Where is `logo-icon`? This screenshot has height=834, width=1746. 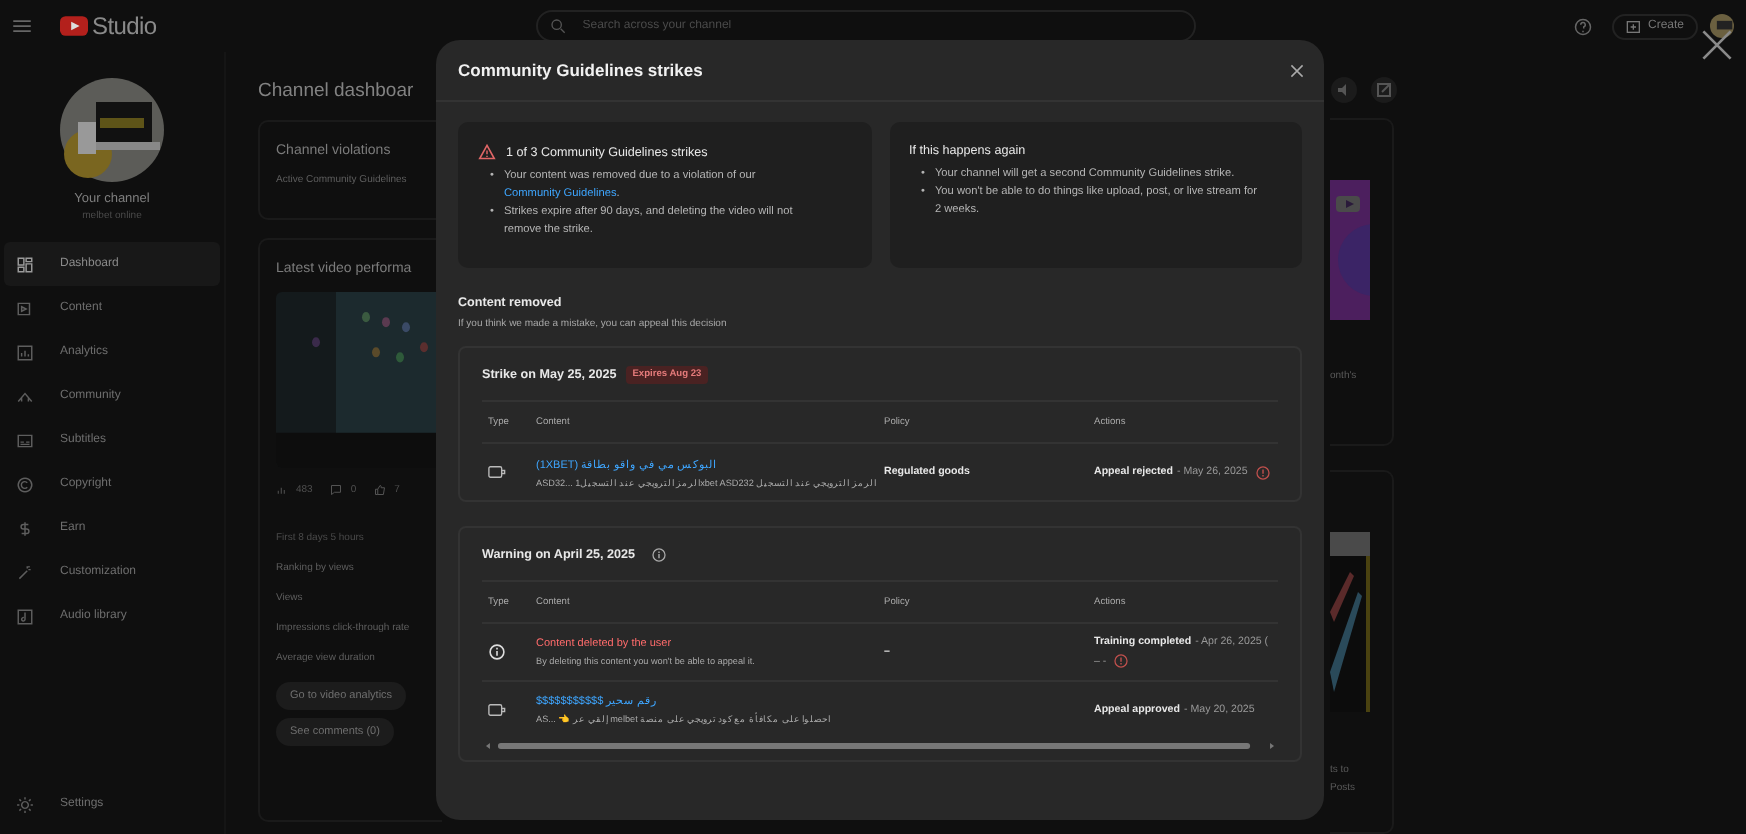
logo-icon is located at coordinates (74, 26).